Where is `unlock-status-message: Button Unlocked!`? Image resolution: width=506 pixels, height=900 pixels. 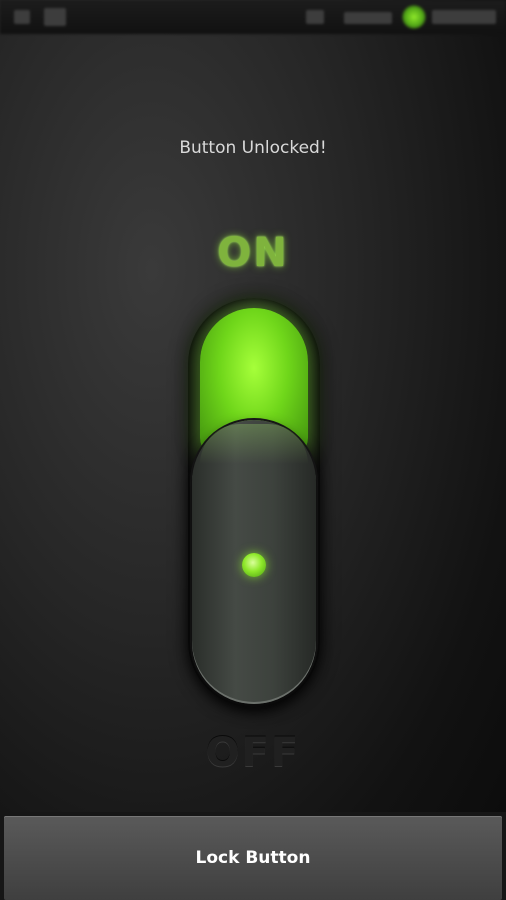
unlock-status-message: Button Unlocked! is located at coordinates (253, 148).